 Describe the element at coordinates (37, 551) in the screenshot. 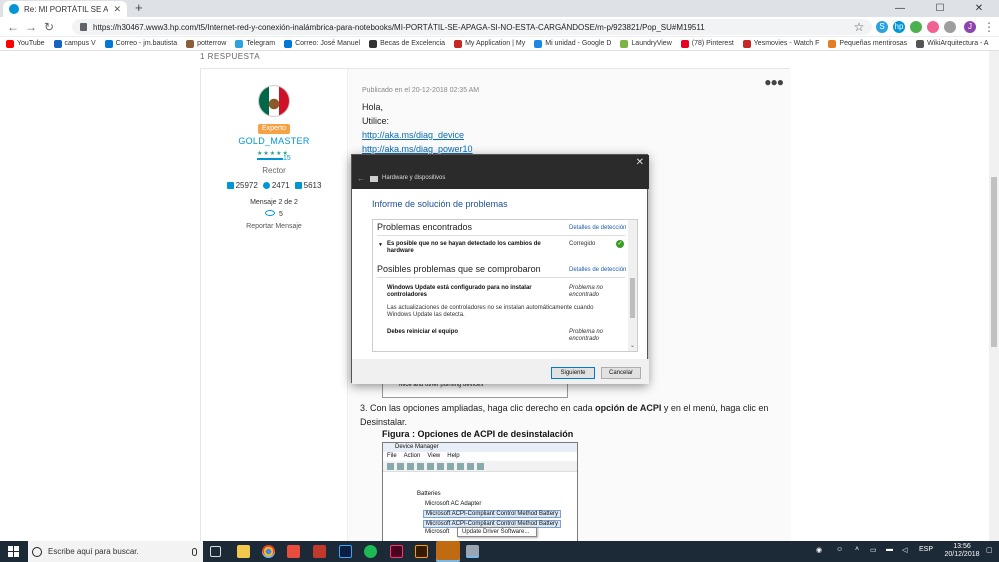

I see `cortana-icon` at that location.